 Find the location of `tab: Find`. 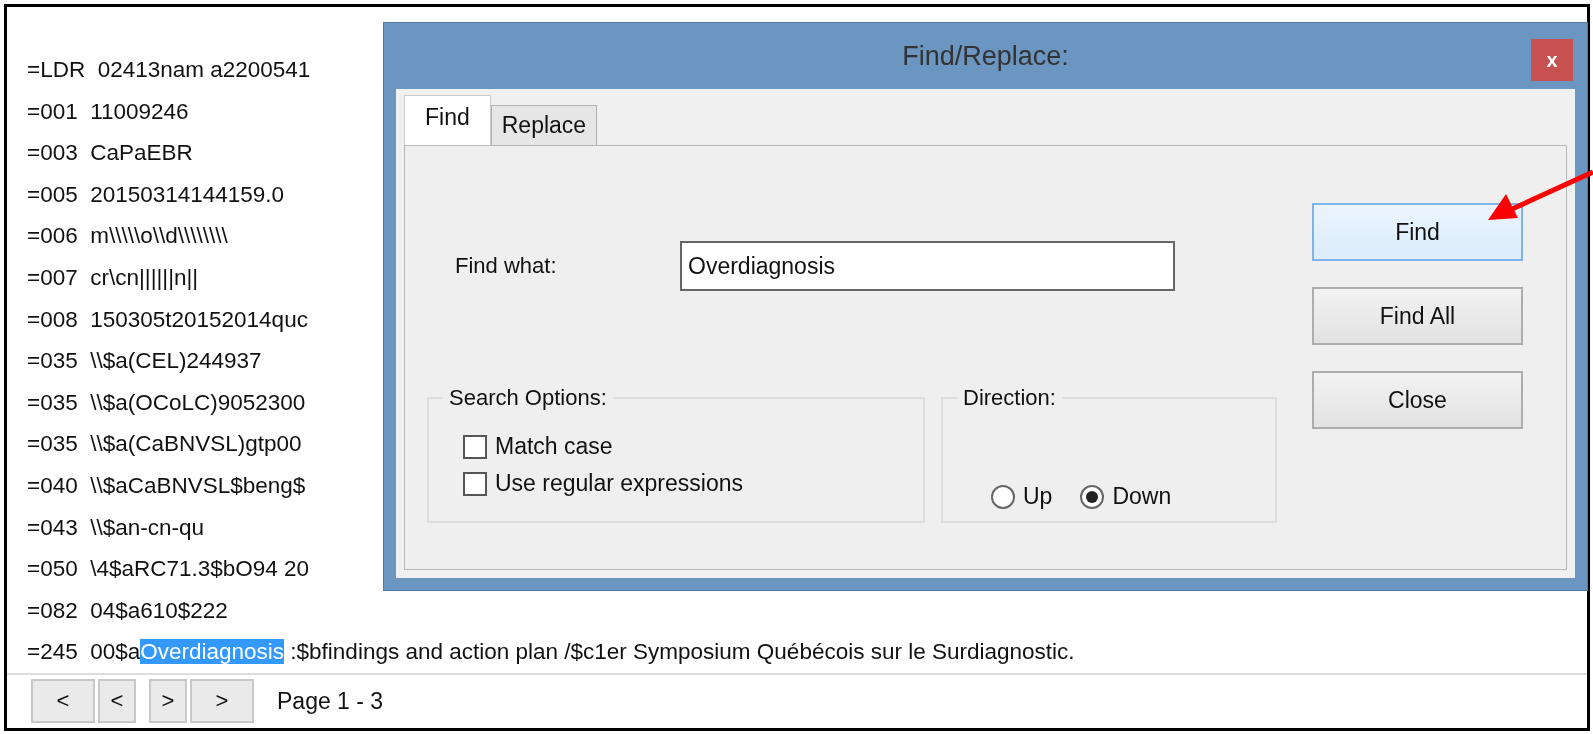

tab: Find is located at coordinates (447, 120).